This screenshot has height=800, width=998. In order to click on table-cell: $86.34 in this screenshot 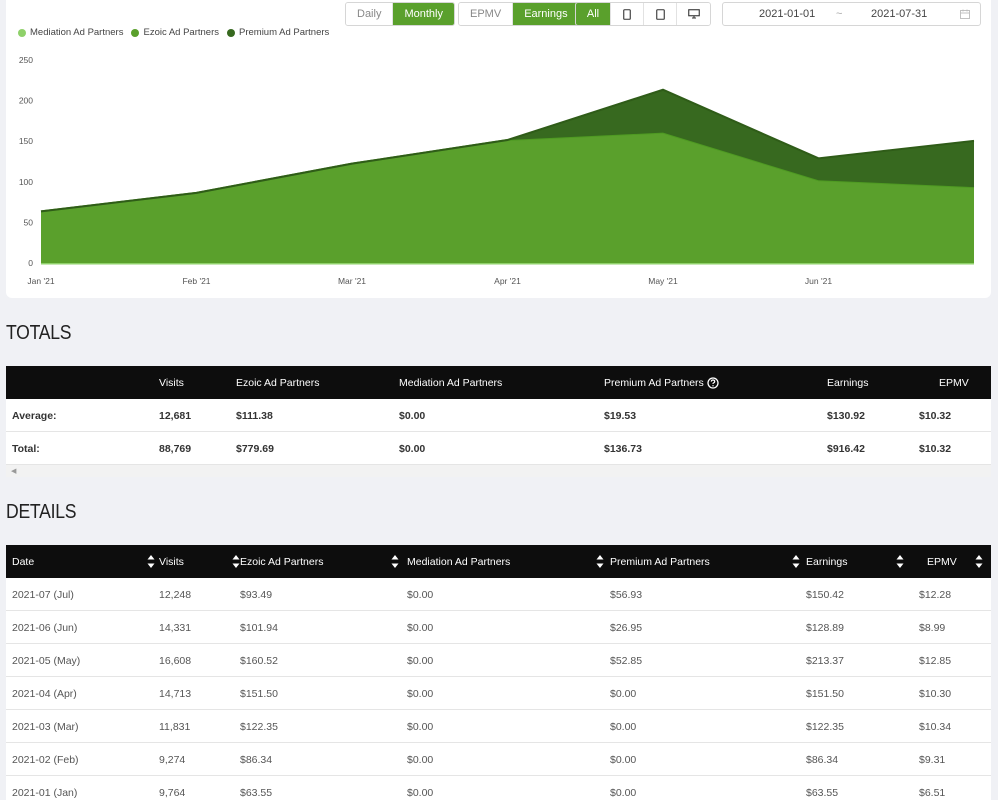, I will do `click(822, 759)`.